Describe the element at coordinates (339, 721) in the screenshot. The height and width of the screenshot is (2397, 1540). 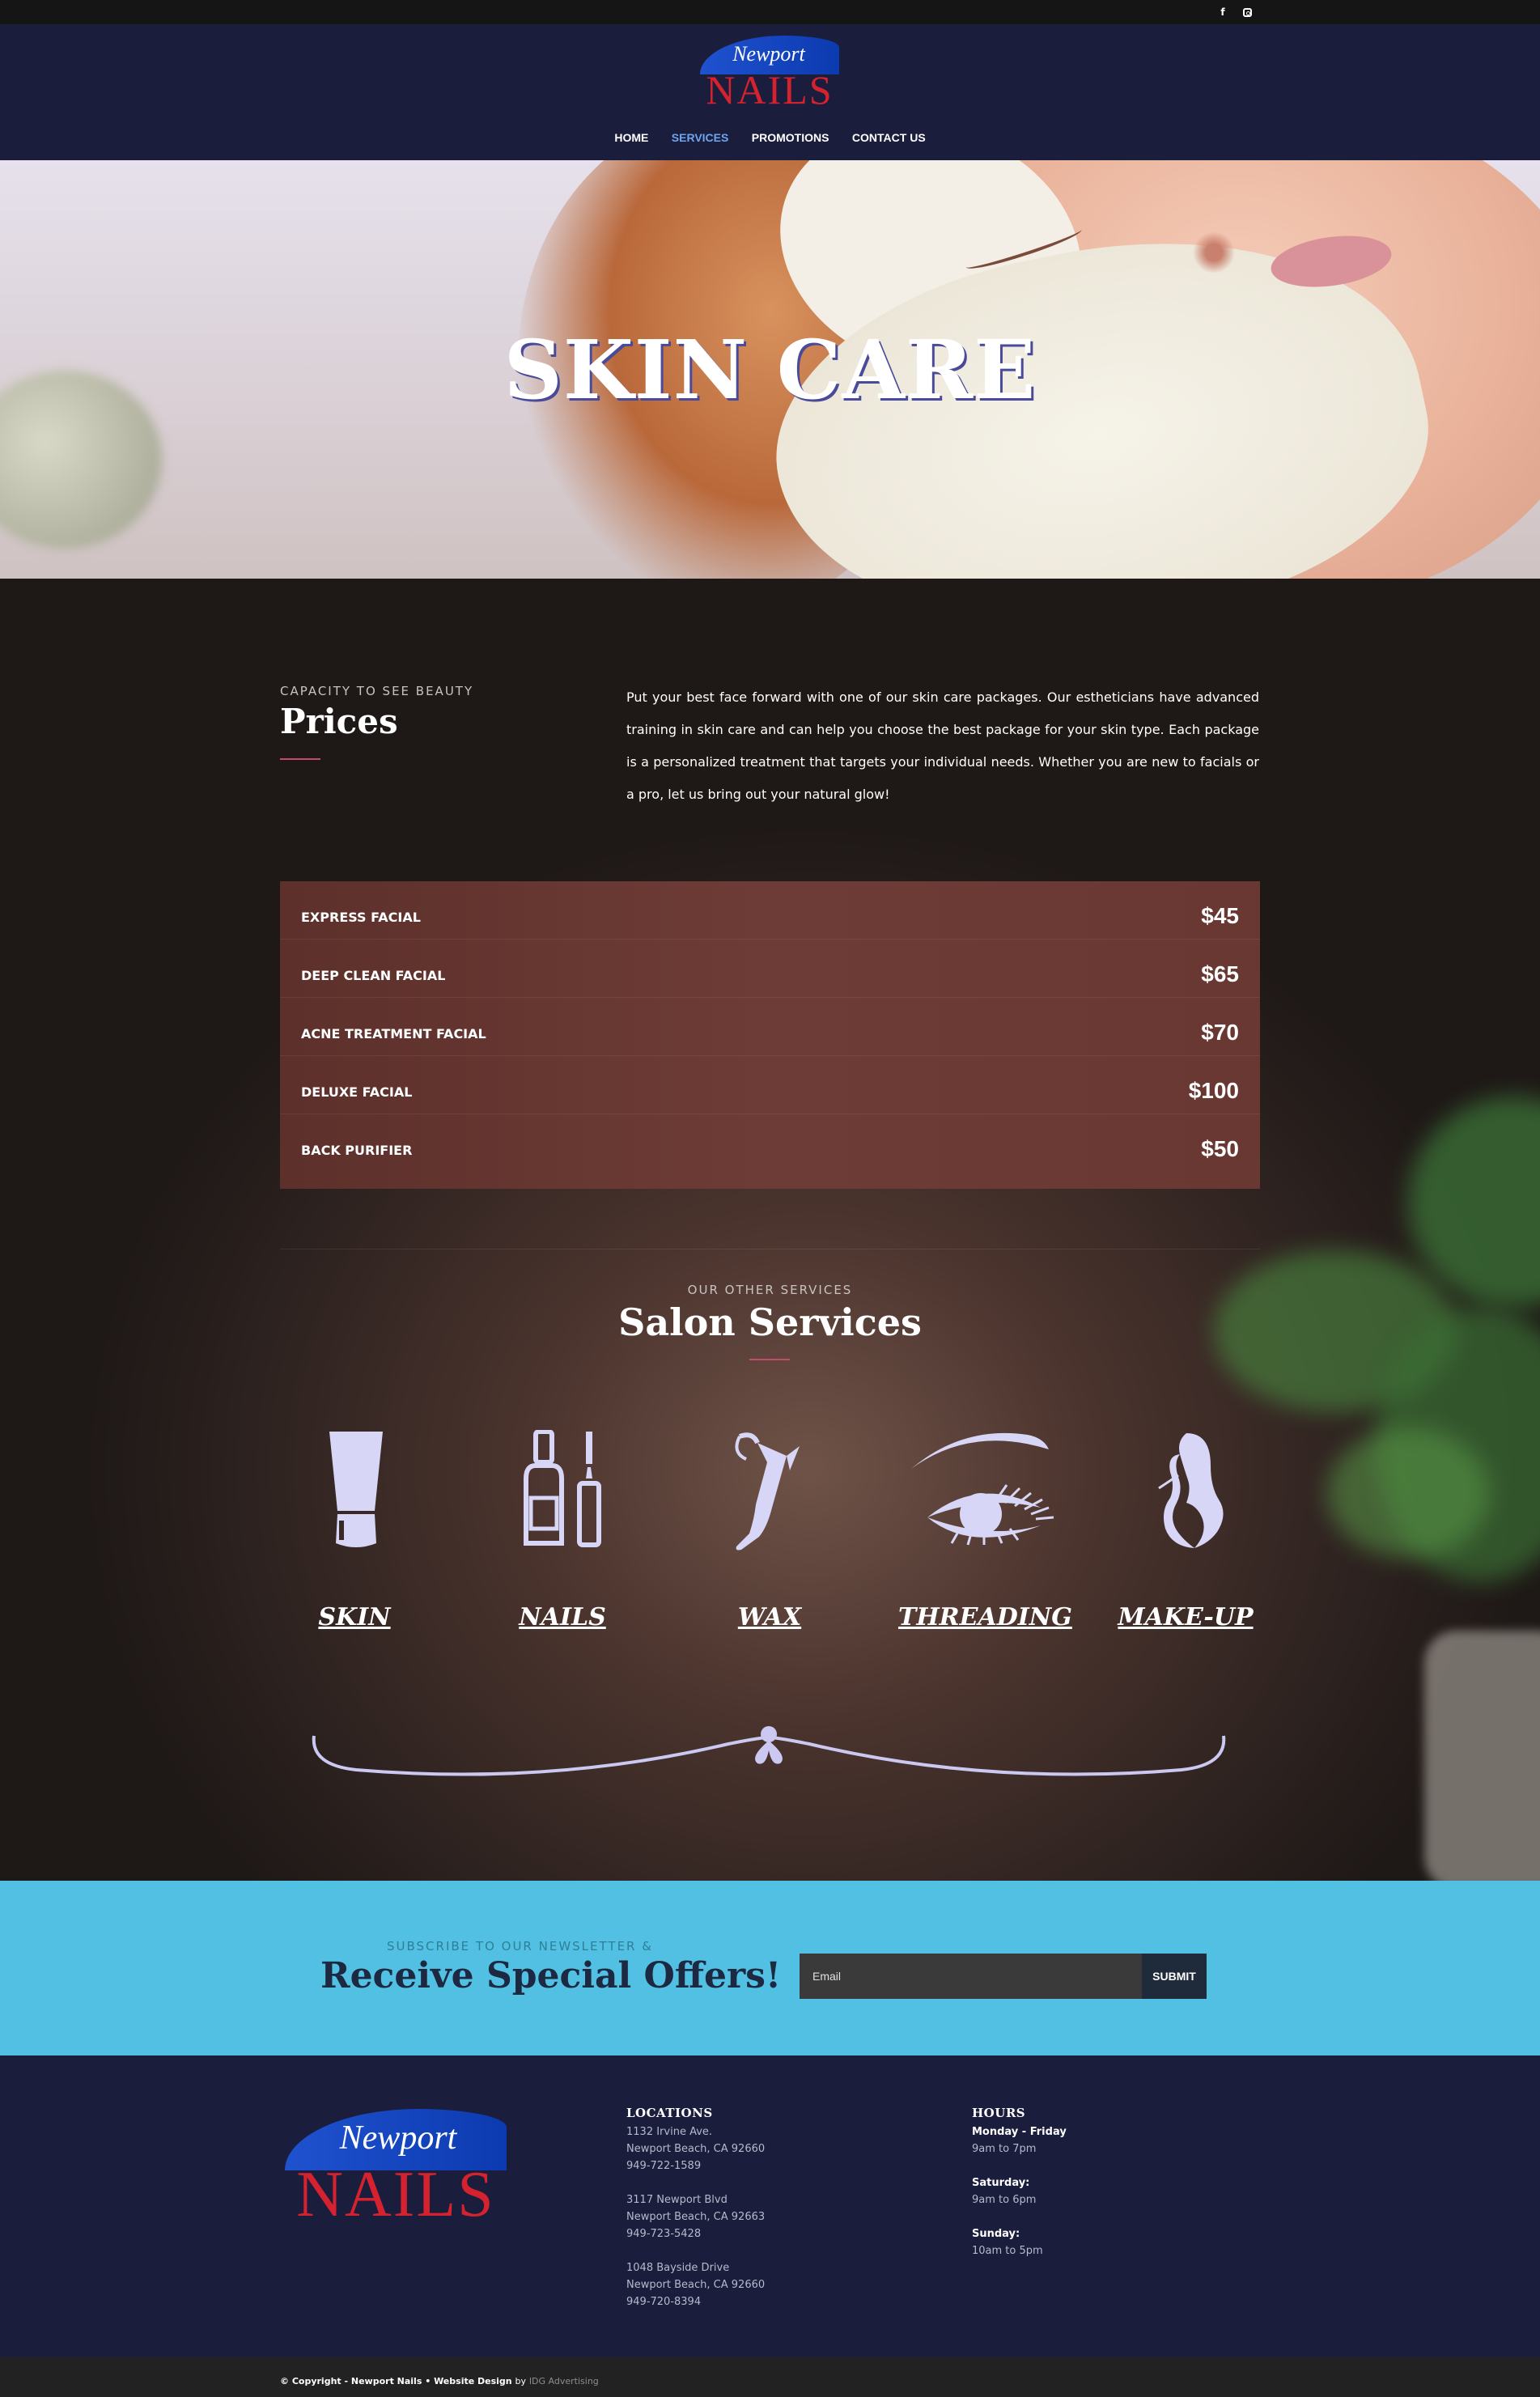
I see `prices-title: Prices` at that location.